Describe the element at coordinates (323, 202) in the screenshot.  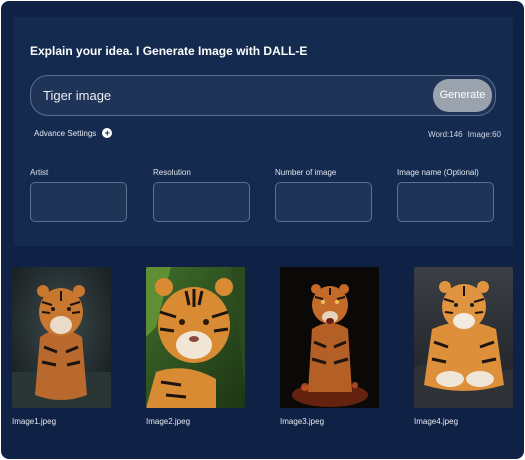
I see `number-of-image-field` at that location.